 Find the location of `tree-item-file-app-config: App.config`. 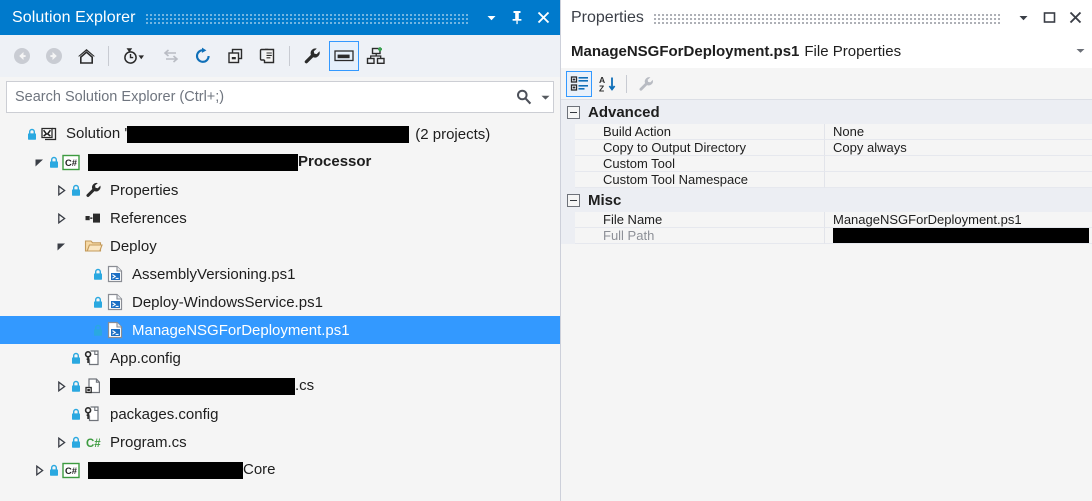

tree-item-file-app-config: App.config is located at coordinates (280, 358).